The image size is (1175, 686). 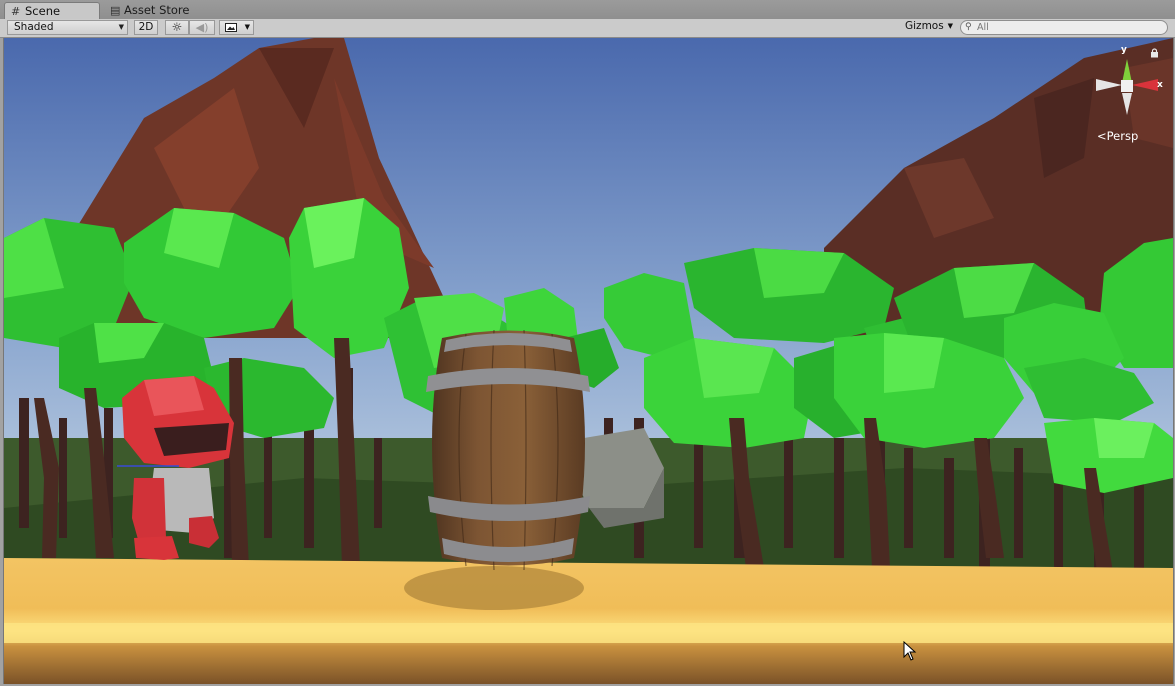 I want to click on 2d-mode-label: 2D, so click(x=146, y=27).